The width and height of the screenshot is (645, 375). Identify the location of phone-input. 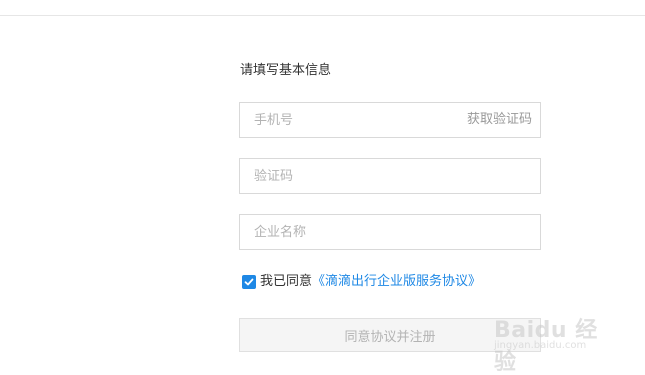
(347, 120).